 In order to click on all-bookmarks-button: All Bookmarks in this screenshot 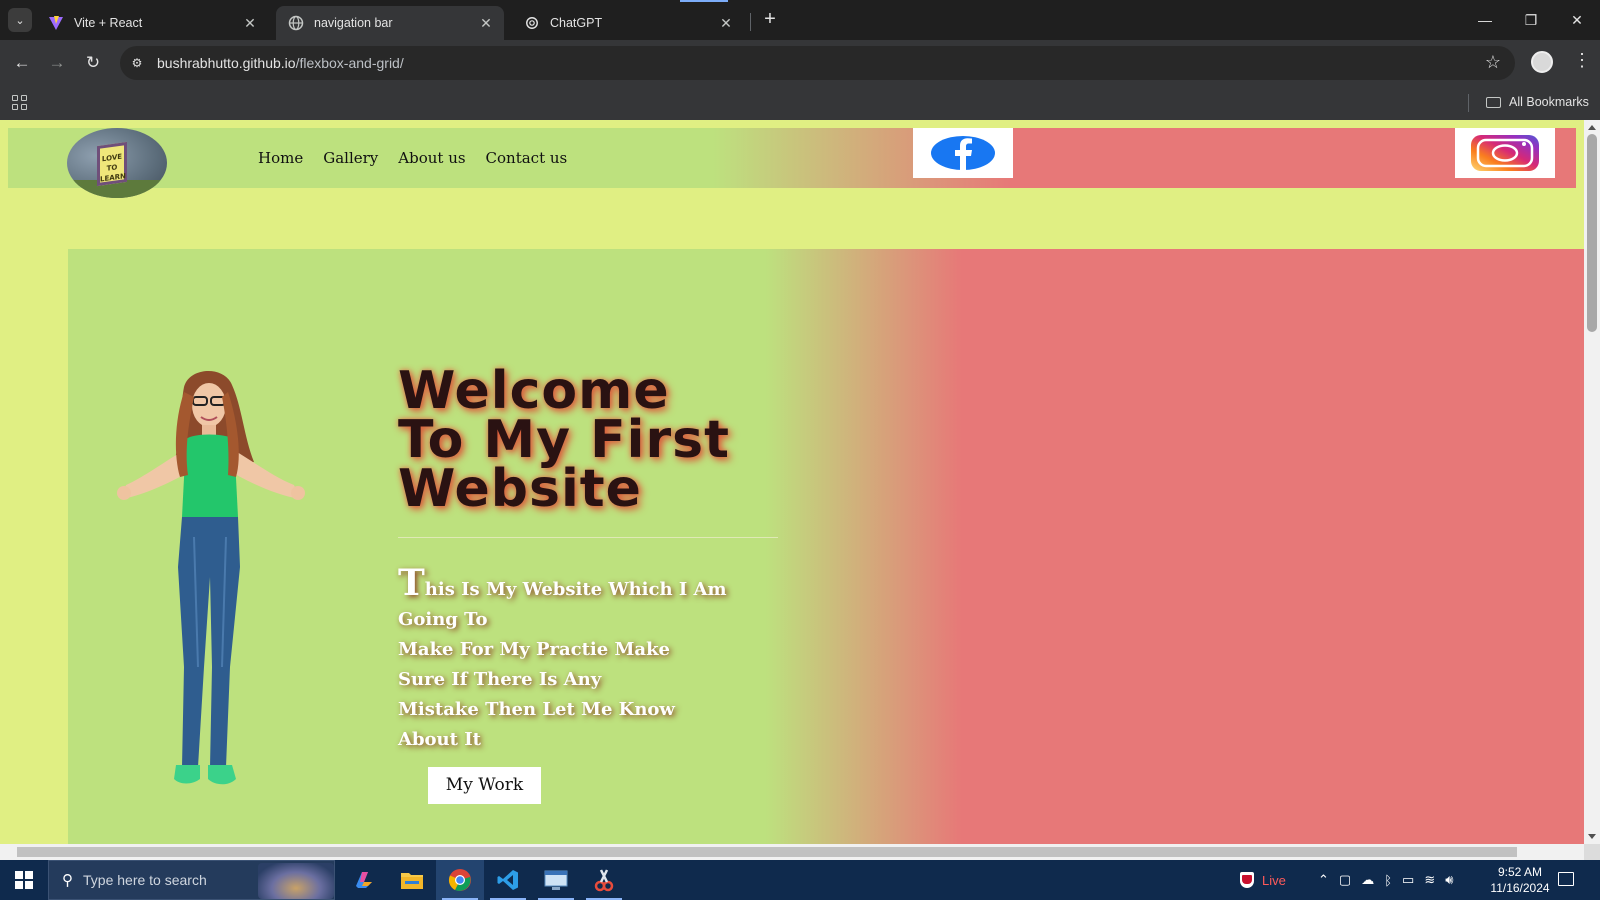, I will do `click(1537, 102)`.